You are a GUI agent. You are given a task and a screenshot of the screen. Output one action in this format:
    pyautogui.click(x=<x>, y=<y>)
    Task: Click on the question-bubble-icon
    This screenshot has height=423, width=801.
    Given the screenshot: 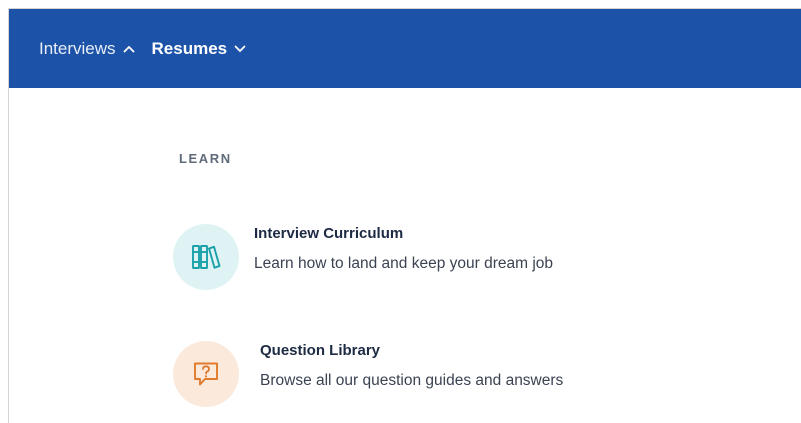 What is the action you would take?
    pyautogui.click(x=206, y=374)
    